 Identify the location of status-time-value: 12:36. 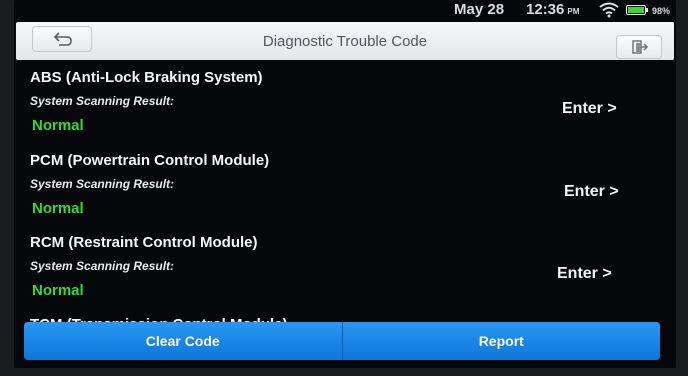
(545, 9).